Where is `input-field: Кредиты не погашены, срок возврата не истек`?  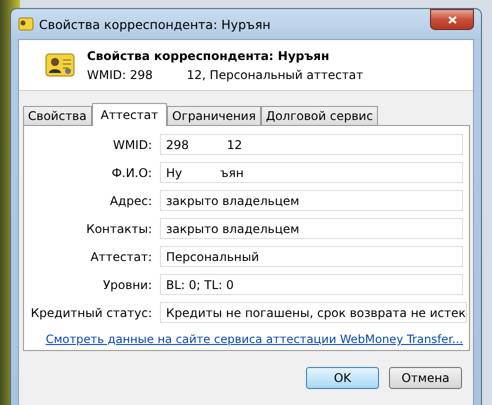
input-field: Кредиты не погашены, срок возврата не истек is located at coordinates (313, 312).